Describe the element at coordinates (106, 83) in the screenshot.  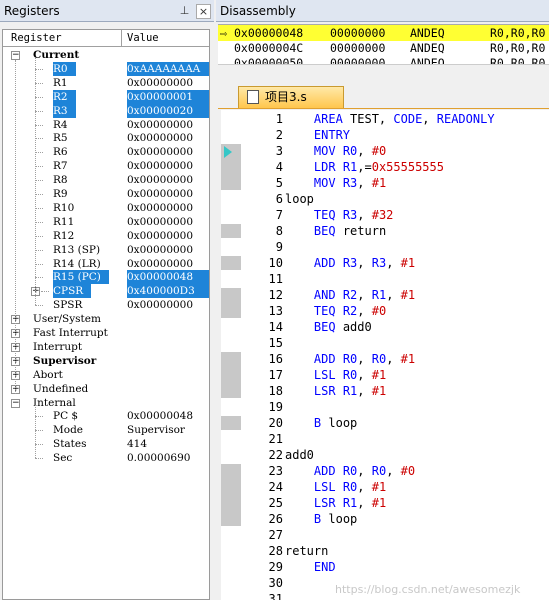
I see `register-row: R1 0x00000000` at that location.